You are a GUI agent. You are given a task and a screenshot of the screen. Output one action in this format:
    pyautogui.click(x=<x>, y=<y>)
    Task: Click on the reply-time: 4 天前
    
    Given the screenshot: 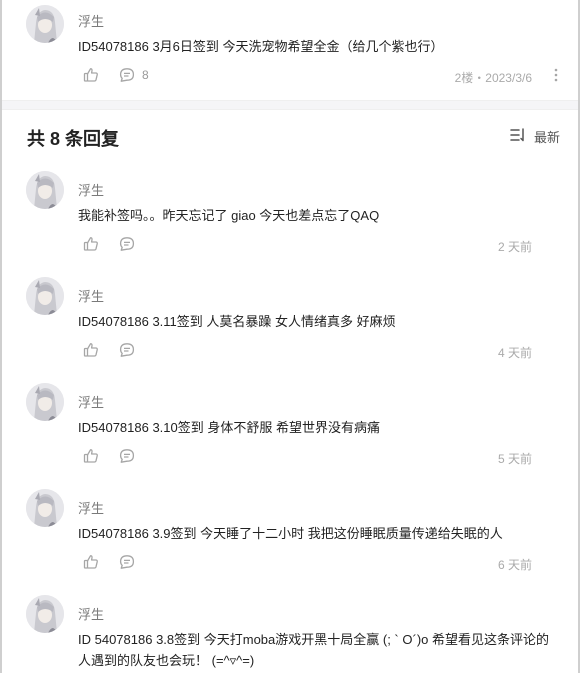 What is the action you would take?
    pyautogui.click(x=514, y=353)
    